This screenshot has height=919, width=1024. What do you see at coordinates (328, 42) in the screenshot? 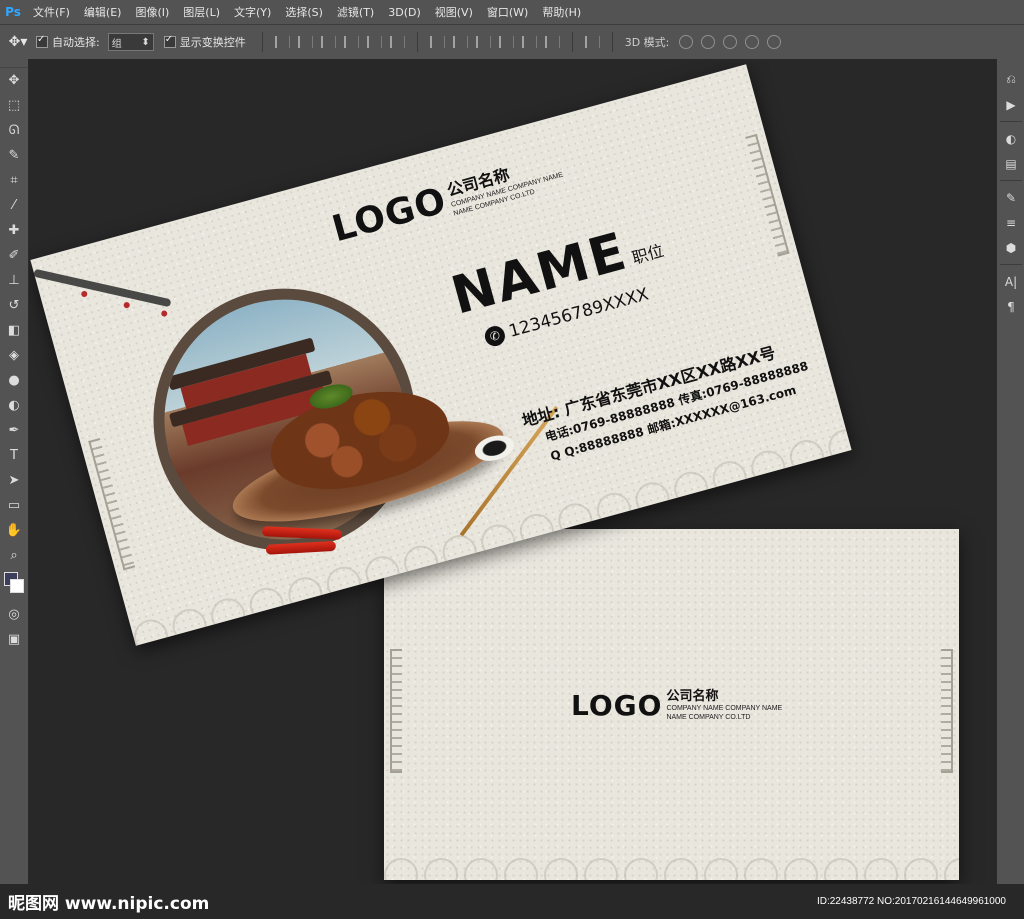
I see `align-bottom-icon` at bounding box center [328, 42].